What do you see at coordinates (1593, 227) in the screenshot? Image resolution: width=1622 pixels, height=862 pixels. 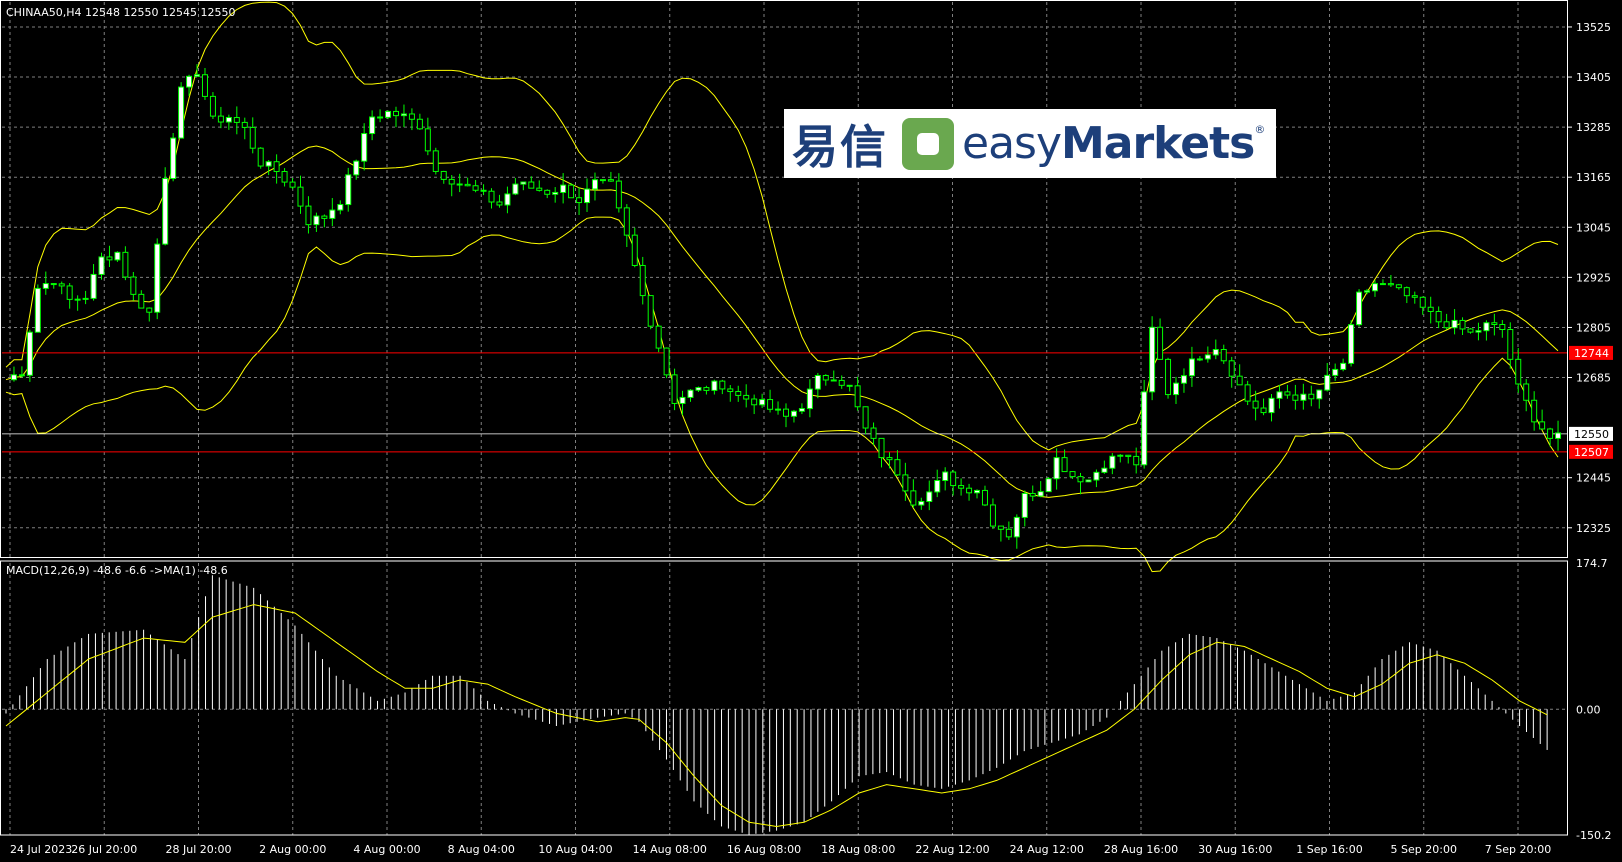 I see `y-tick-label: 13045` at bounding box center [1593, 227].